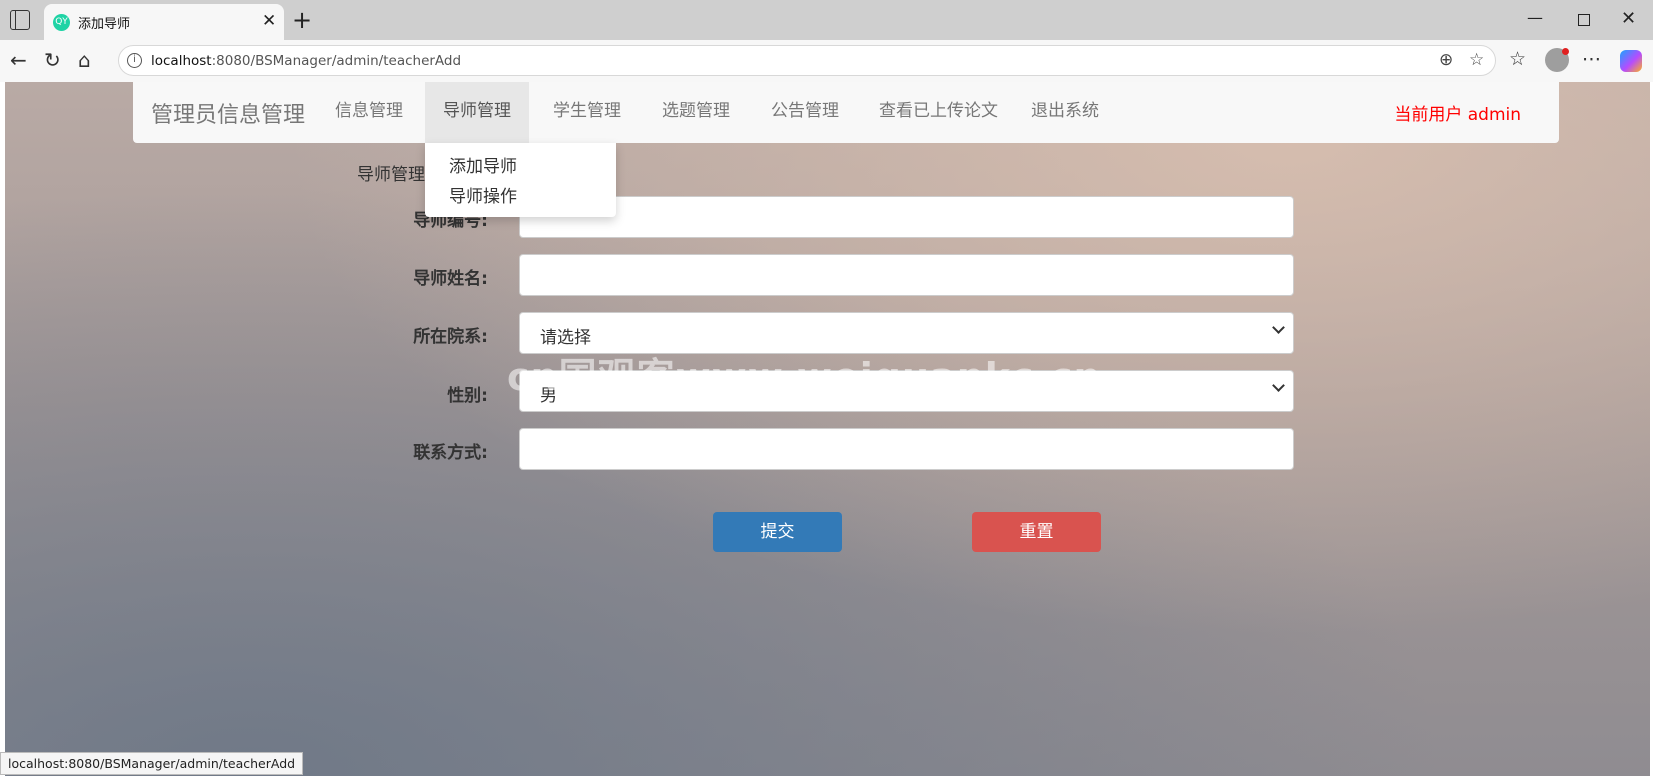  What do you see at coordinates (61, 22) in the screenshot?
I see `favicon-icon: QY` at bounding box center [61, 22].